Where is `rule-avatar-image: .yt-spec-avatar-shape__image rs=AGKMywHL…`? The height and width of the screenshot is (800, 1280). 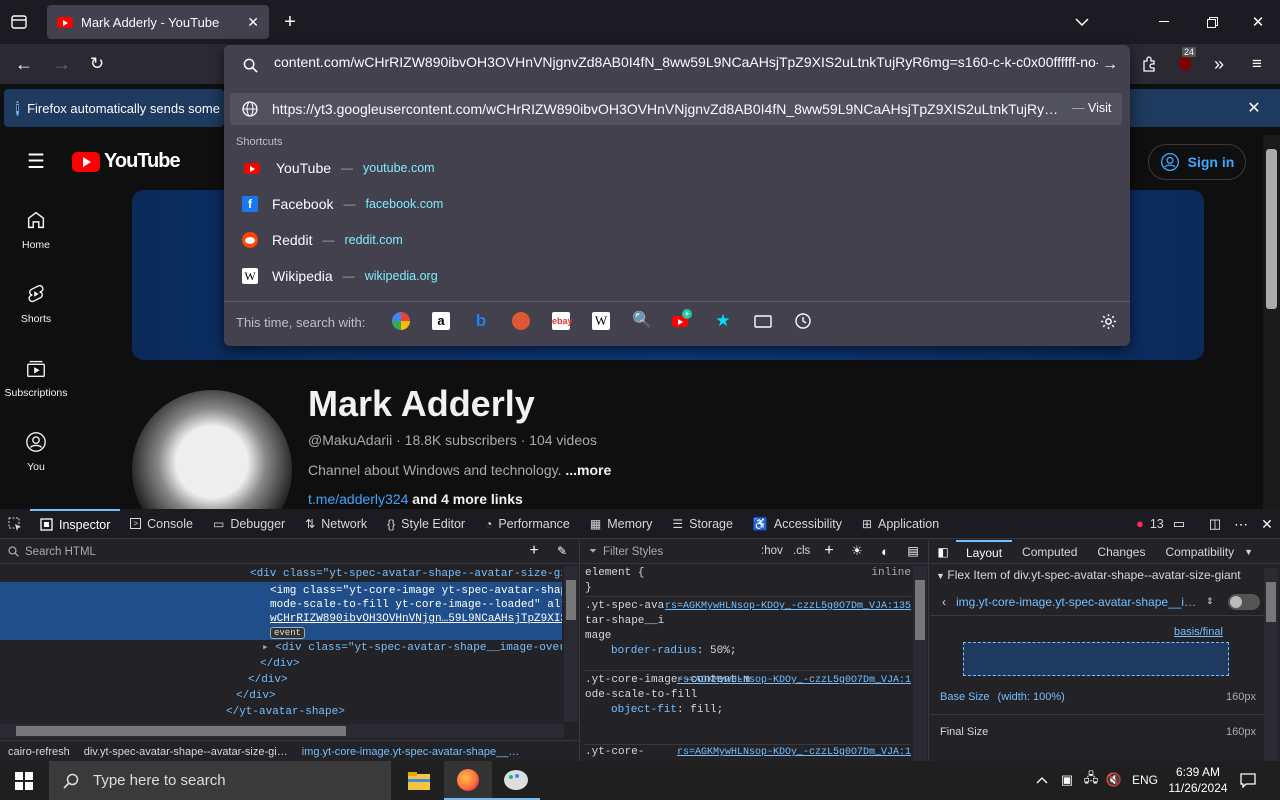 rule-avatar-image: .yt-spec-avatar-shape__image rs=AGKMywHL… is located at coordinates (748, 633).